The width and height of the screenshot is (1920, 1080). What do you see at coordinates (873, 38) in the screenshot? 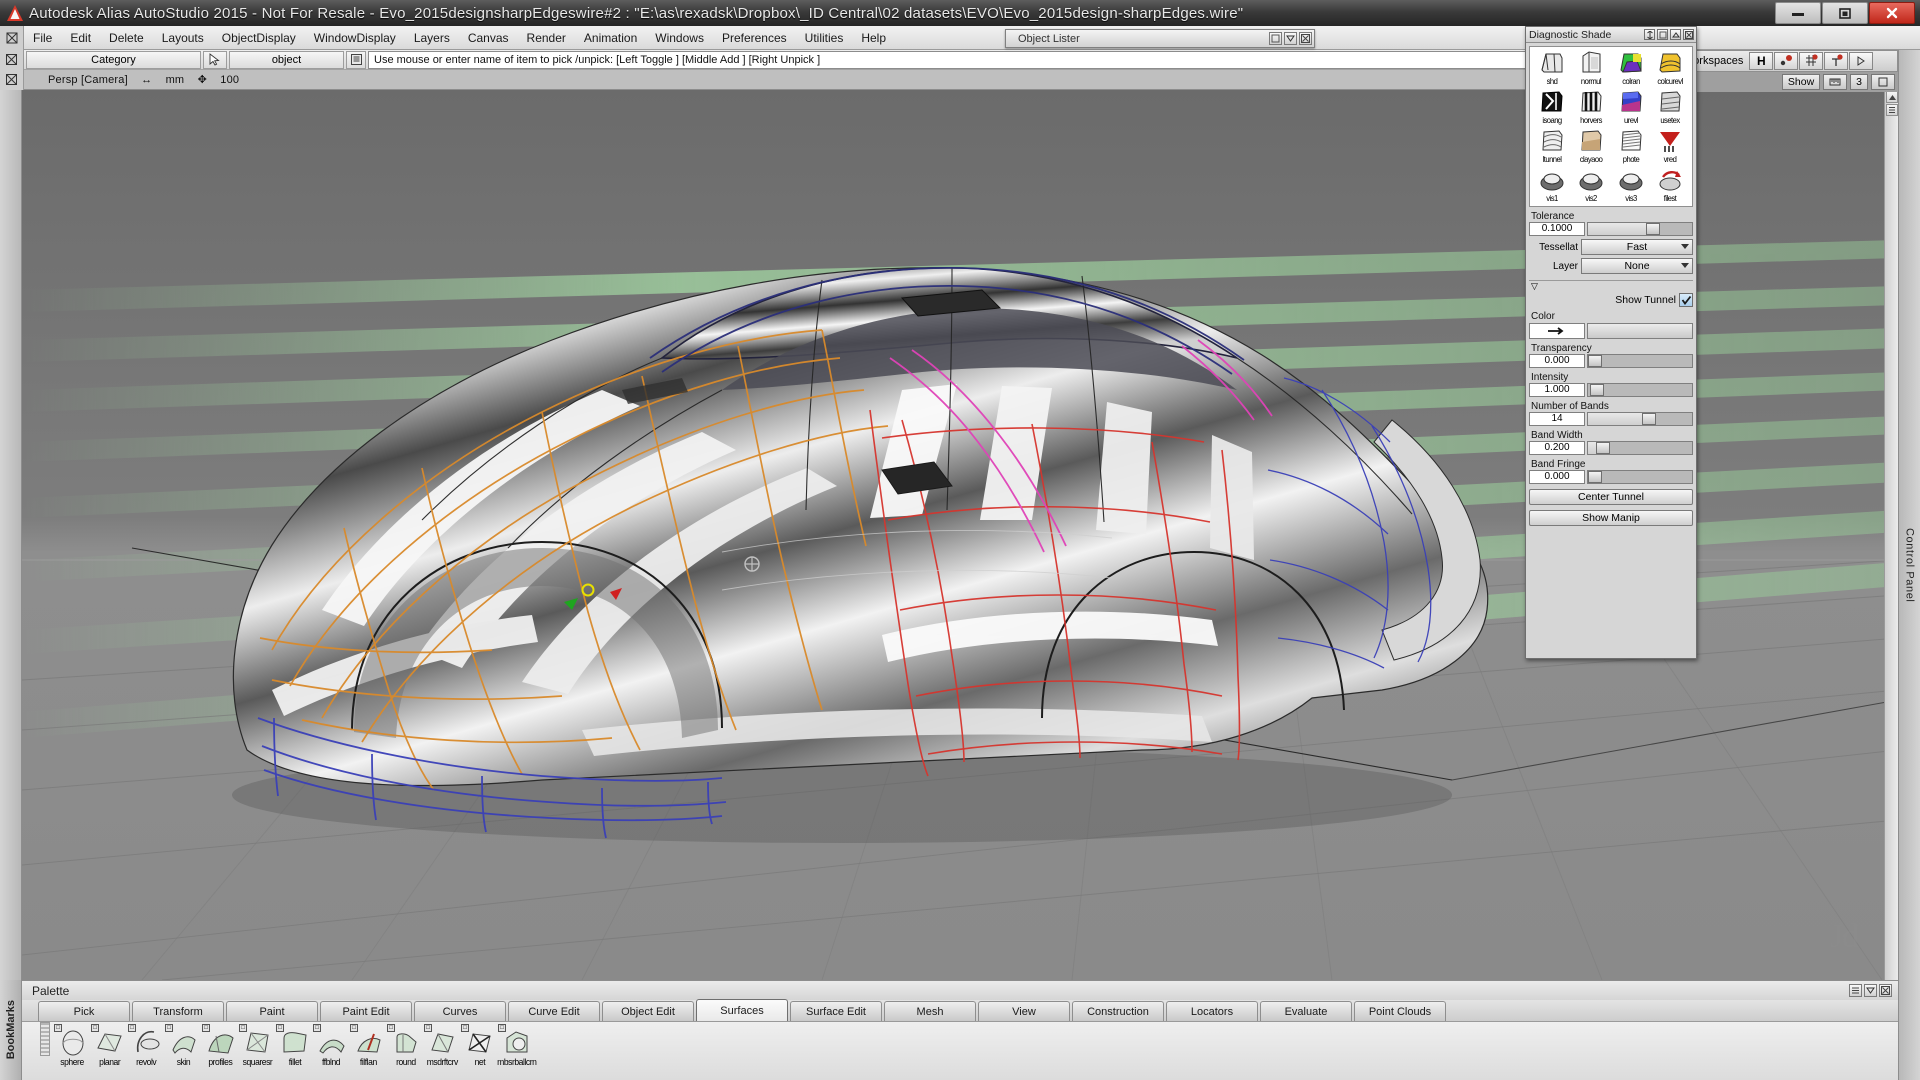
I see `menu-item-help: Help` at bounding box center [873, 38].